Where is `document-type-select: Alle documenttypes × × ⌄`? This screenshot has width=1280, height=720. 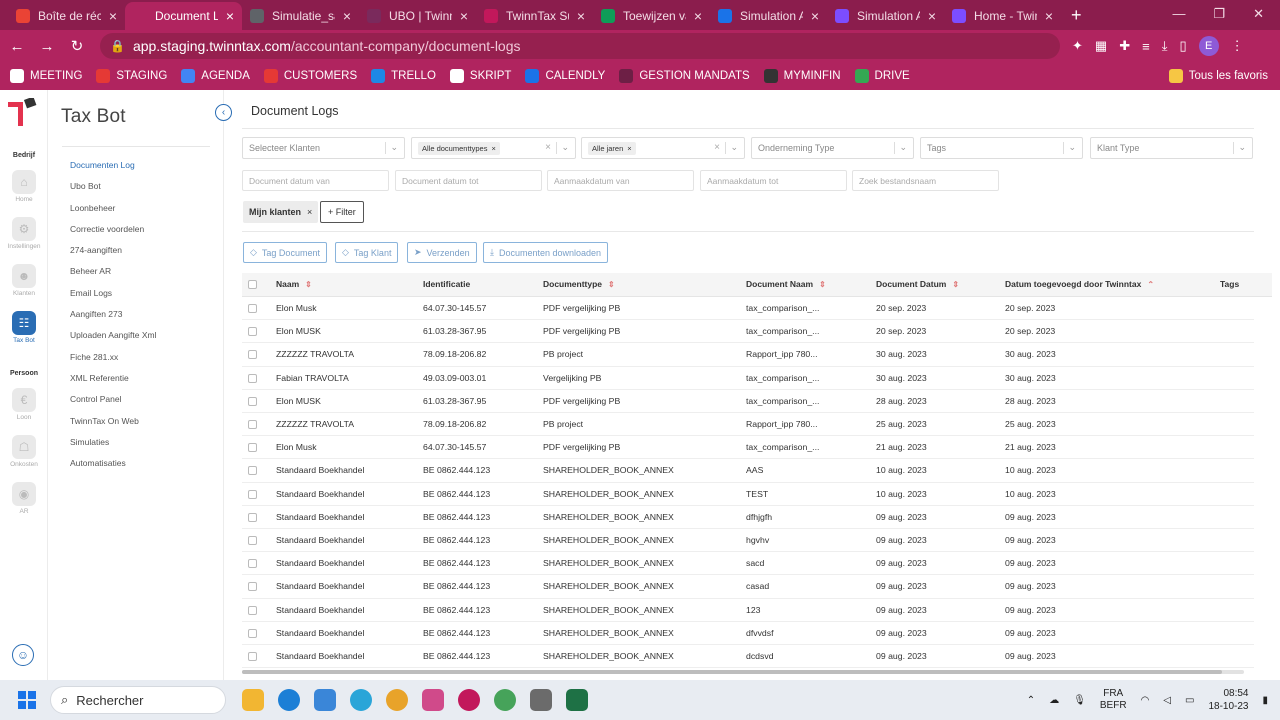
document-type-select: Alle documenttypes × × ⌄ is located at coordinates (493, 148).